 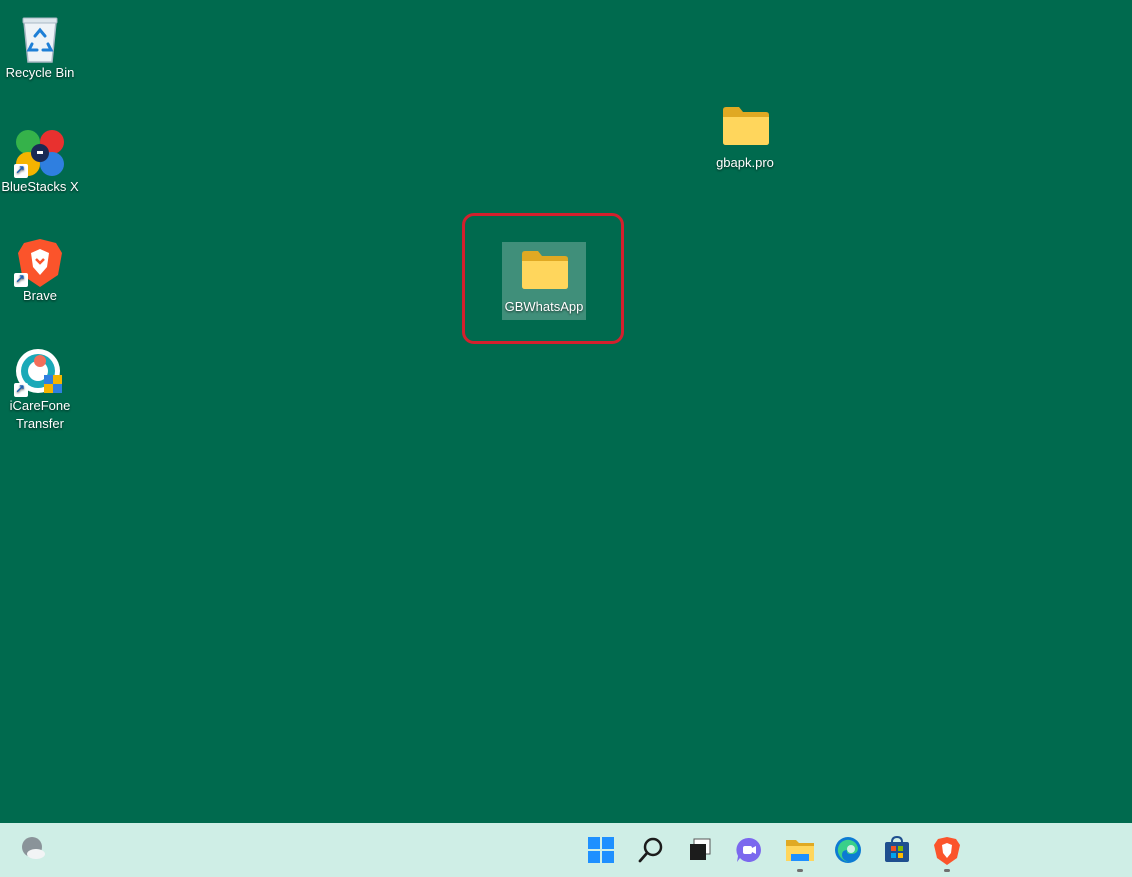 What do you see at coordinates (745, 162) in the screenshot?
I see `desktop-icon-label: gbapk.pro` at bounding box center [745, 162].